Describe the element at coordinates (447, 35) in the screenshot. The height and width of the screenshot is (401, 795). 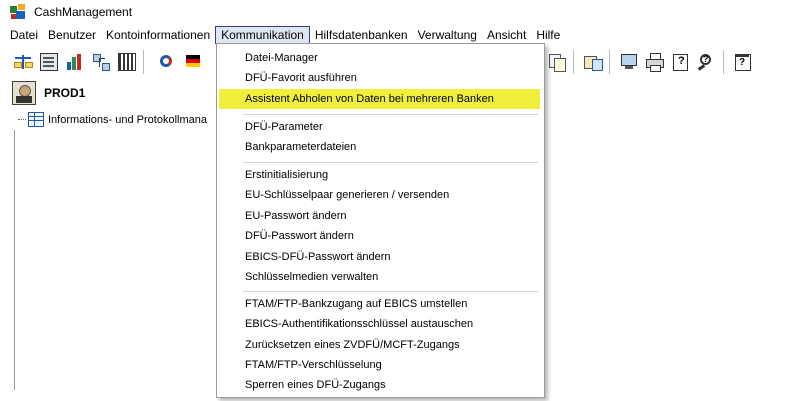
I see `menu-verwaltung: Verwaltung` at that location.